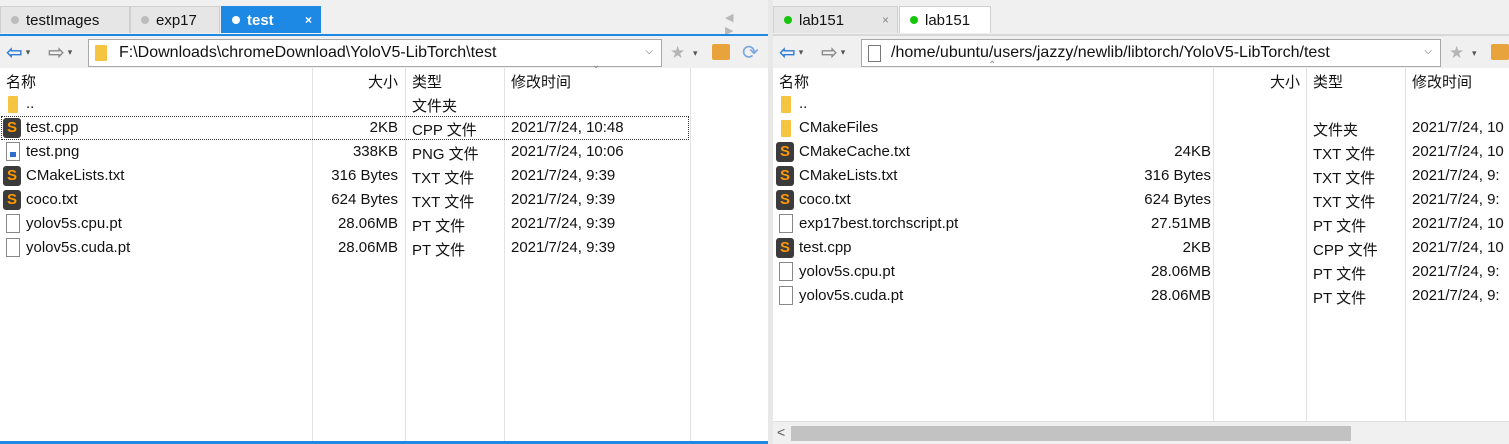  What do you see at coordinates (563, 175) in the screenshot?
I see `file-modified: 2021/7/24, 9:39` at bounding box center [563, 175].